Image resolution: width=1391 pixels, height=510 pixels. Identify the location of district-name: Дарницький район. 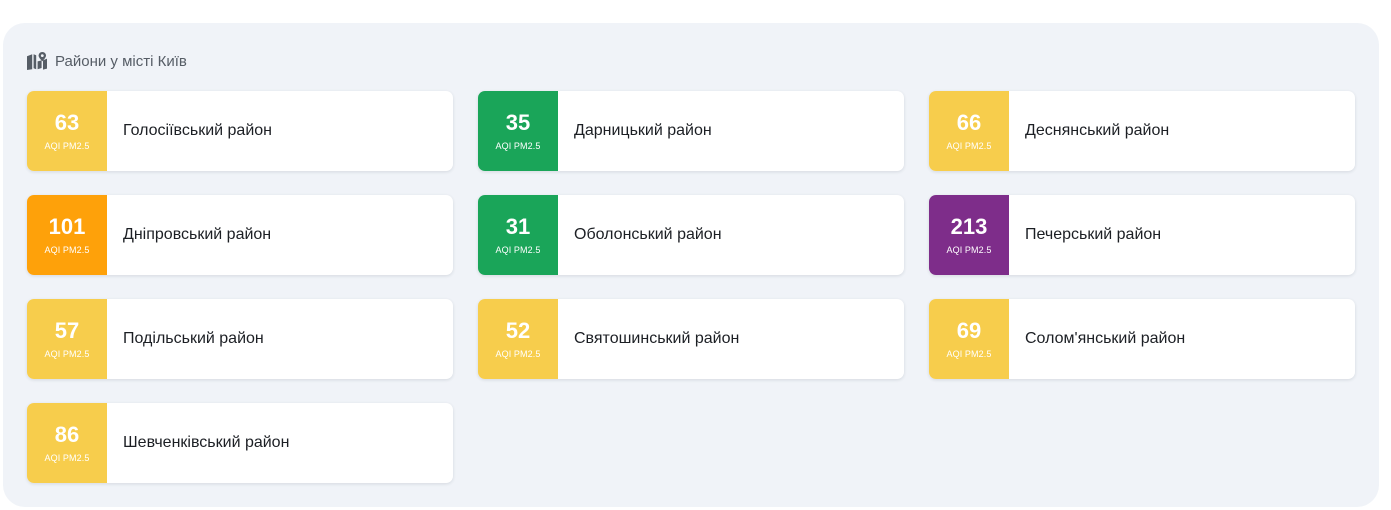
(635, 131).